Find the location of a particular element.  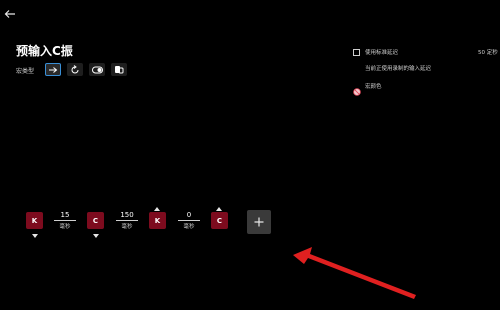

add-step-button is located at coordinates (259, 222).